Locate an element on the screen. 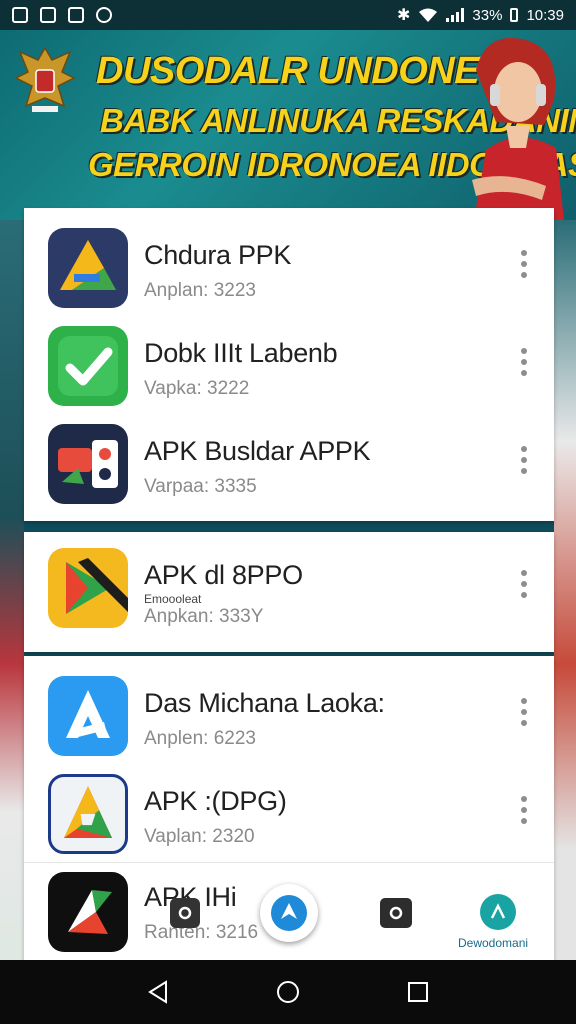 The image size is (576, 1024). system-icons: ✱ 33% 10:39 is located at coordinates (480, 15).